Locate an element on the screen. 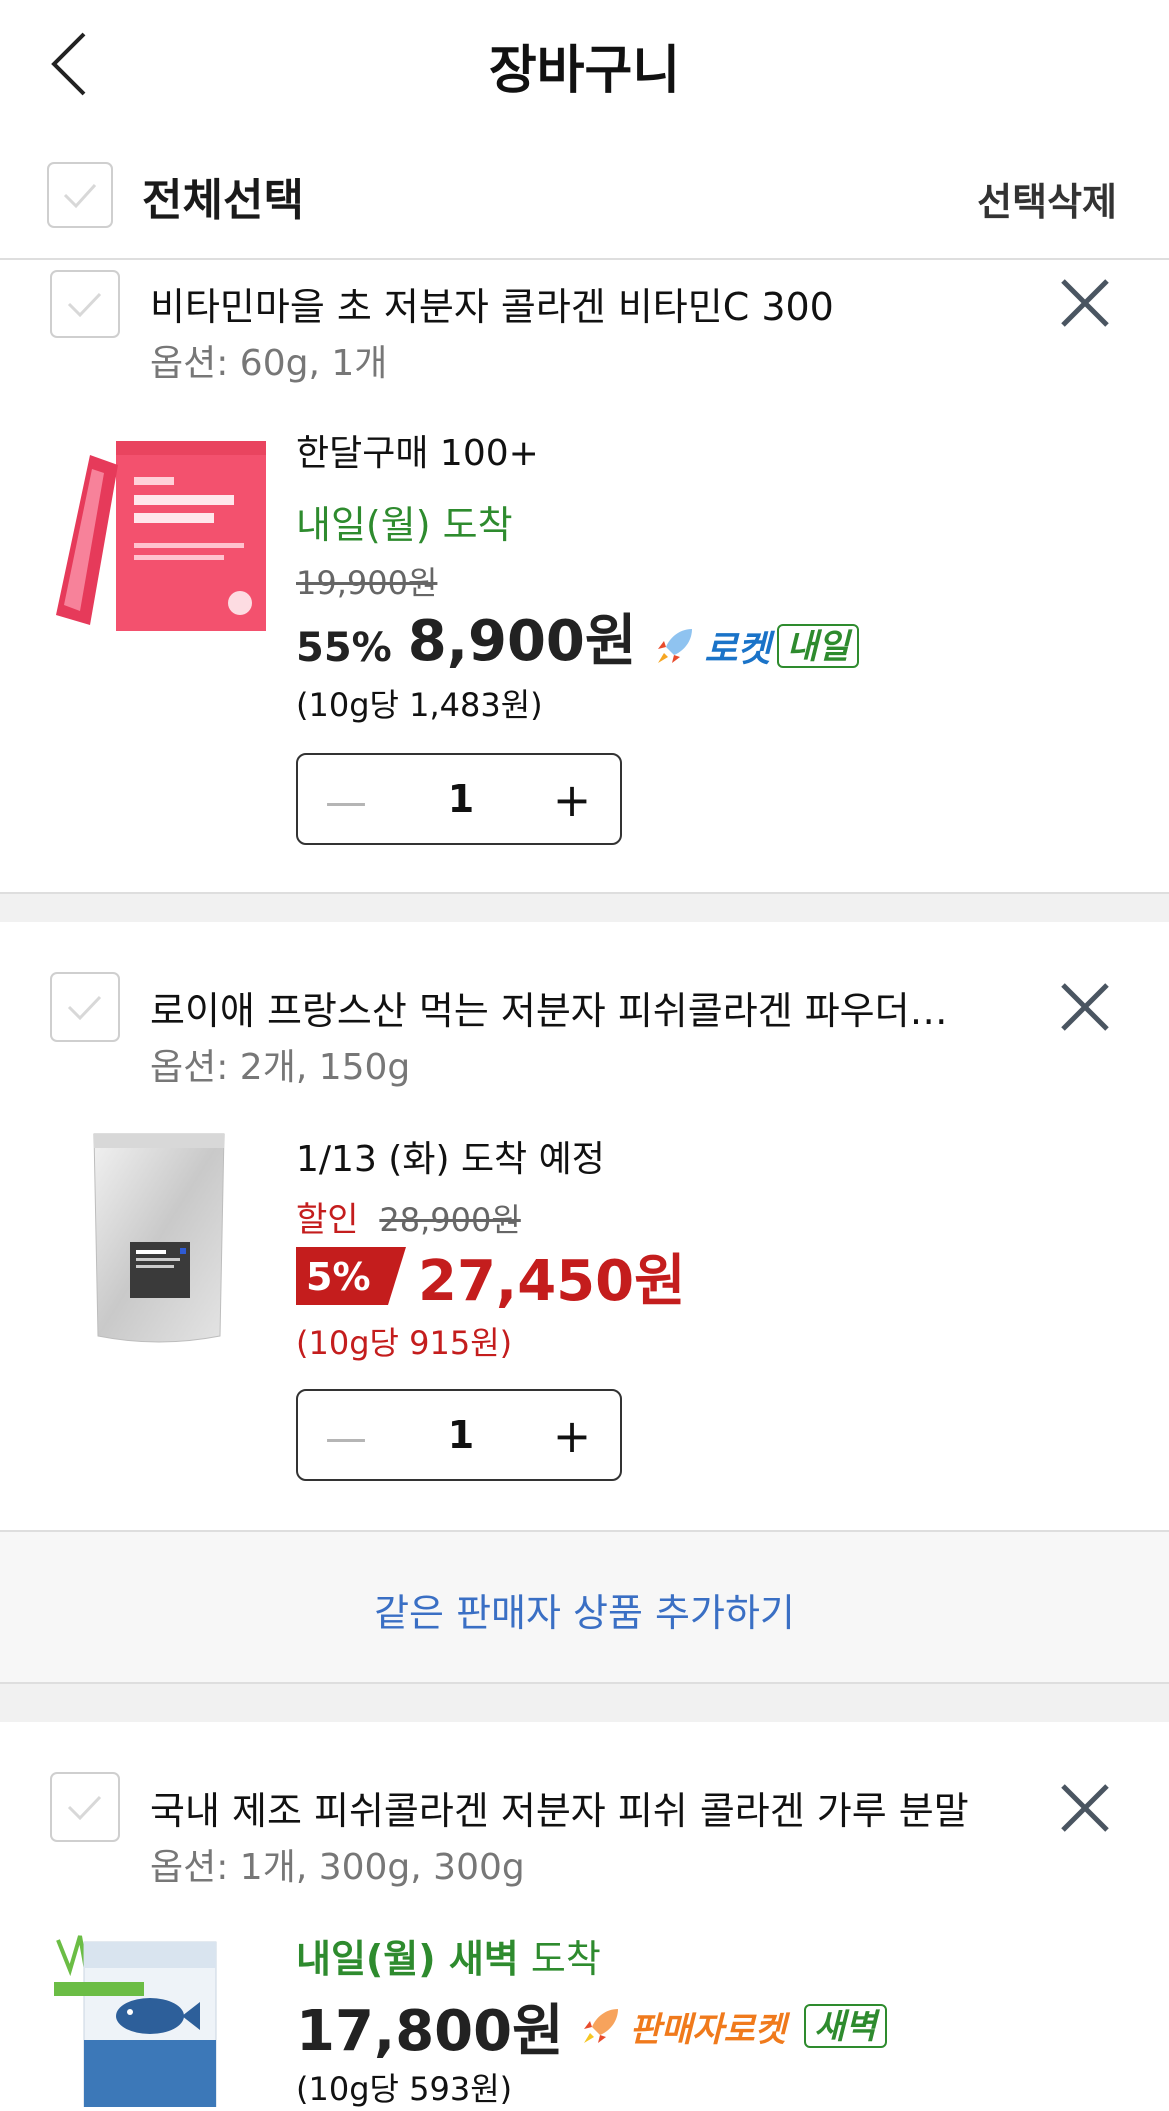  blue-fish-pouch-image is located at coordinates (135, 2021).